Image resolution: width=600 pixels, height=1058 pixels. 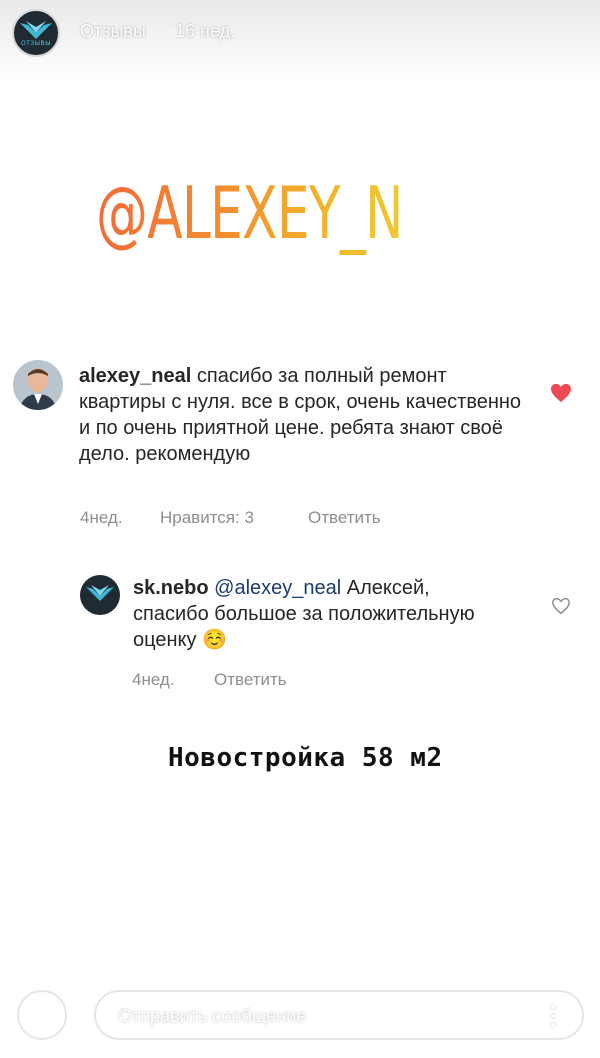 I want to click on reply-meta: 4нед. Ответить, so click(x=282, y=681).